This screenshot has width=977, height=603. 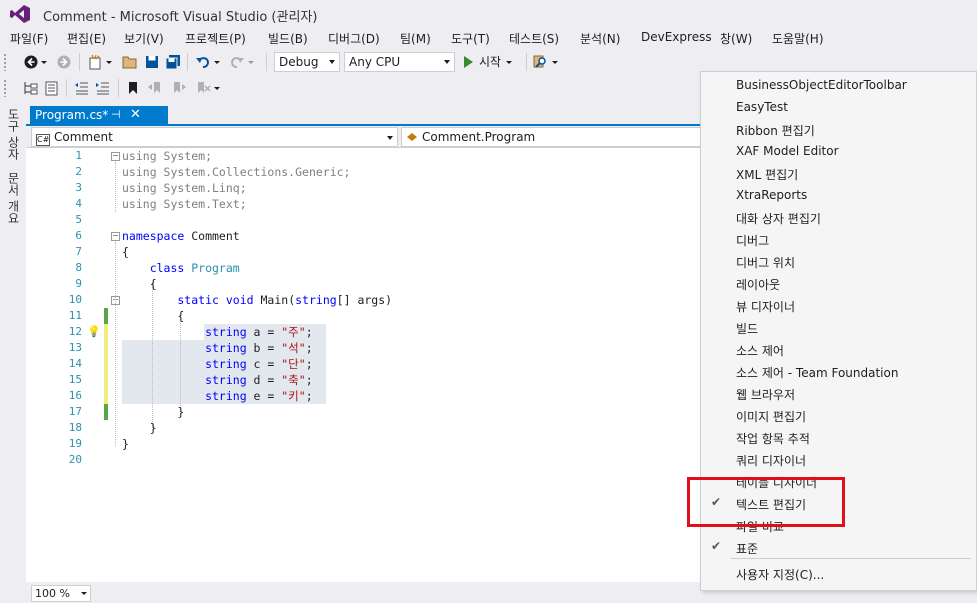 I want to click on lightbulb-icon: 💡, so click(x=94, y=331).